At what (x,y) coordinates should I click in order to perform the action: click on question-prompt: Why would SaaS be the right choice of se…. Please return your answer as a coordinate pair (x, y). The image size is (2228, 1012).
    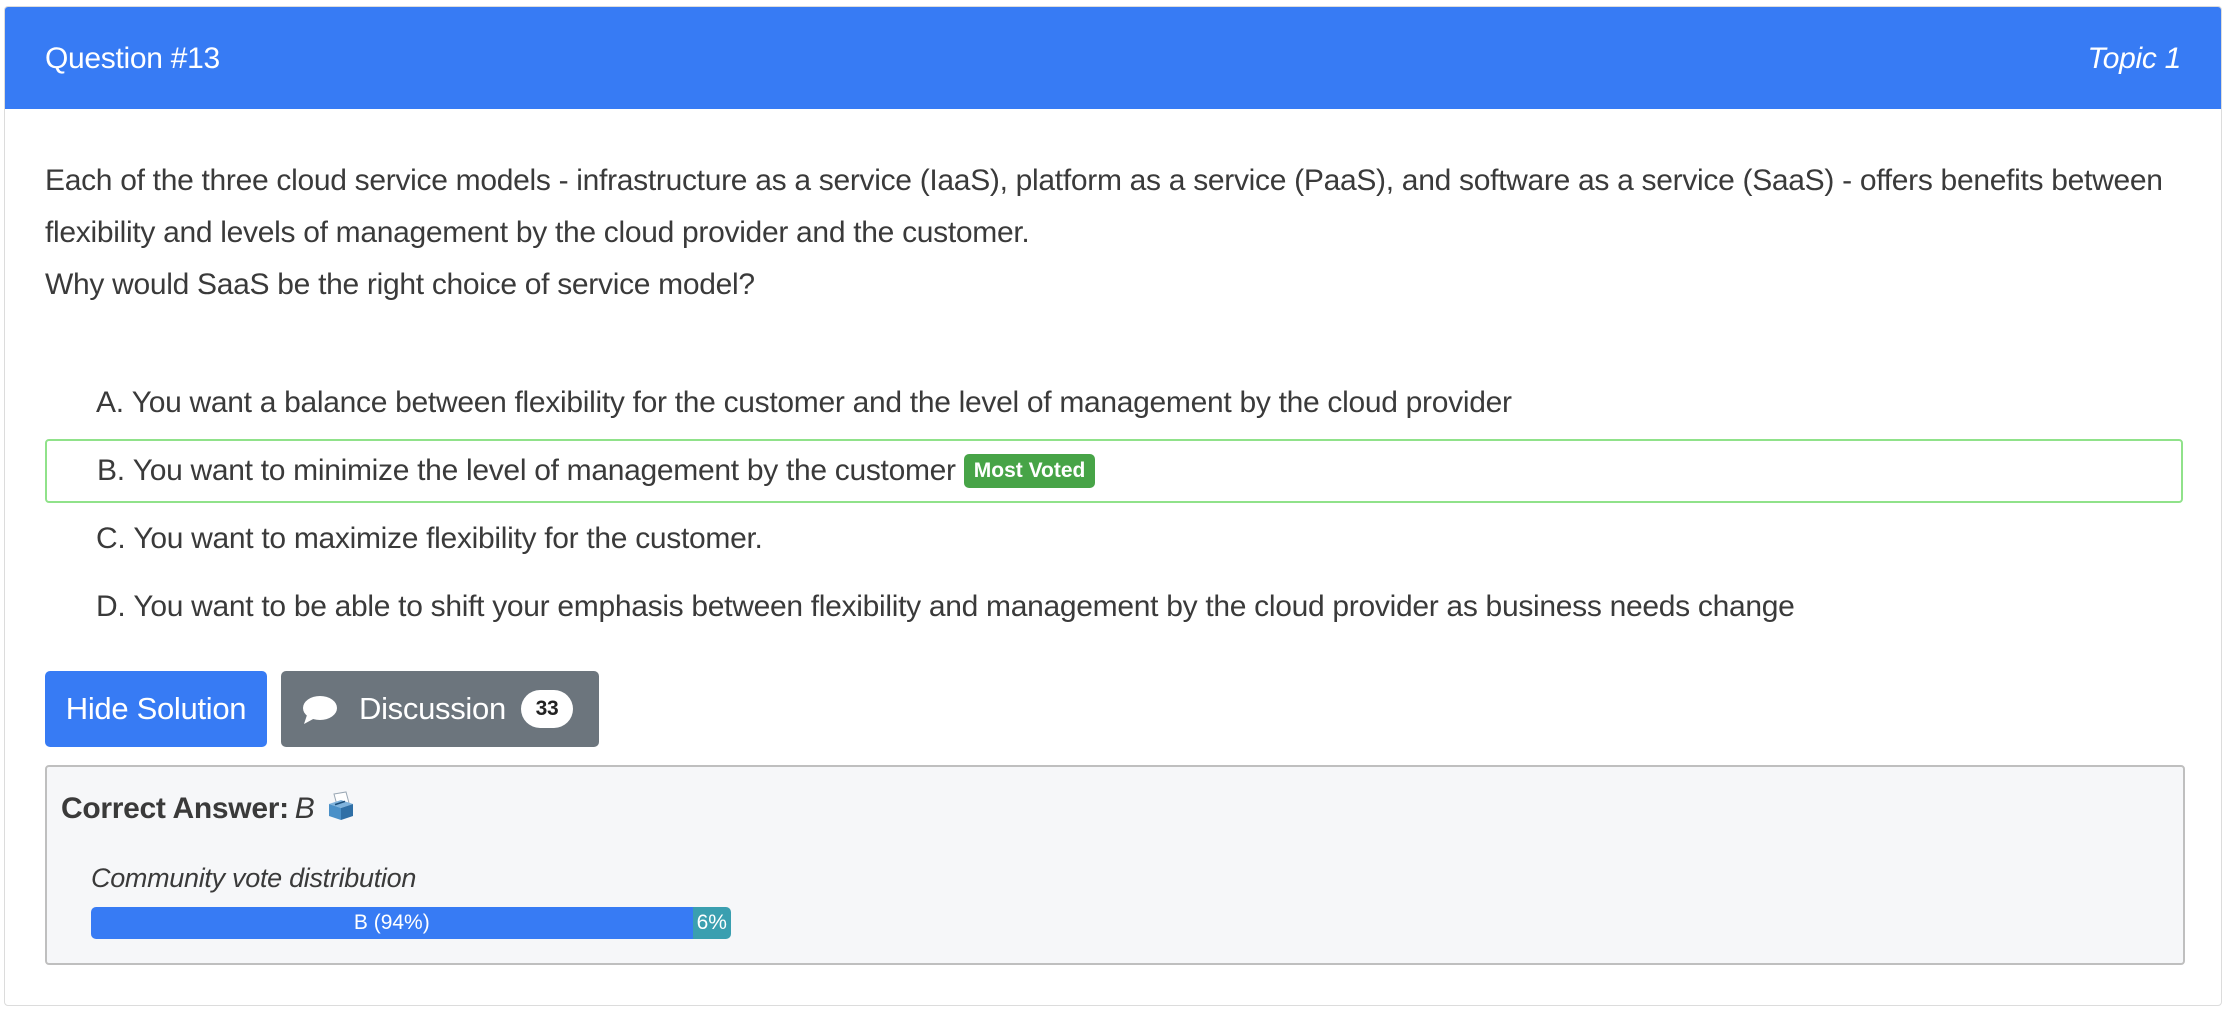
    Looking at the image, I should click on (400, 284).